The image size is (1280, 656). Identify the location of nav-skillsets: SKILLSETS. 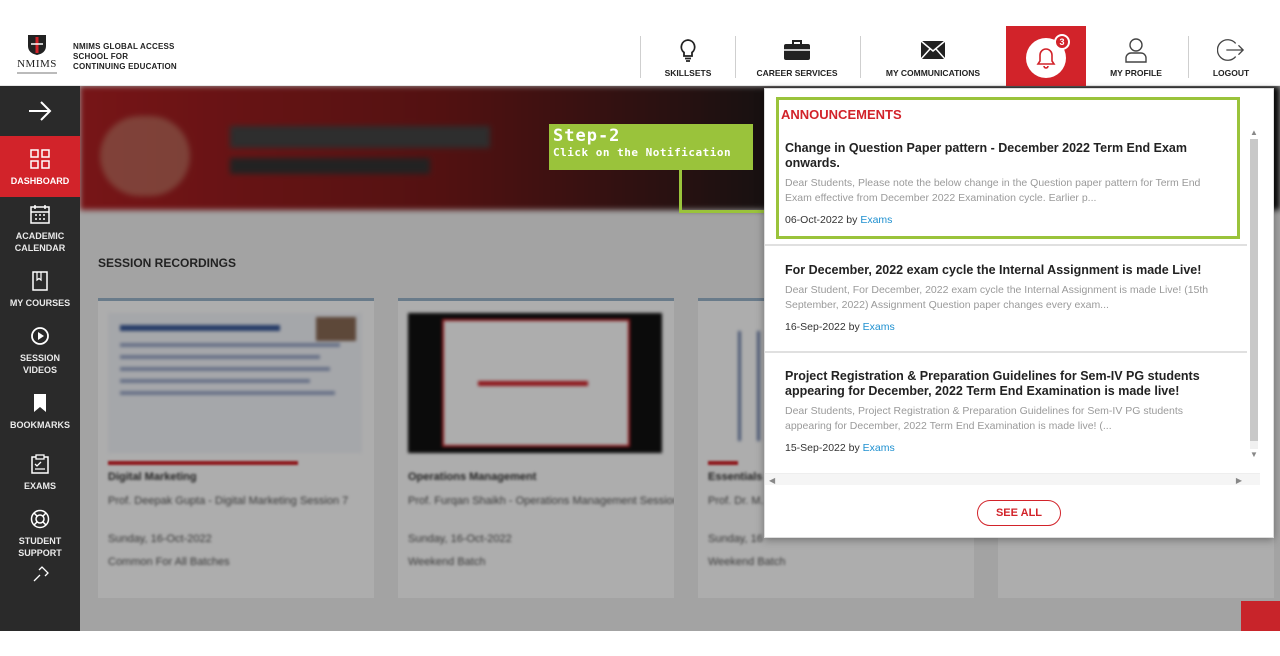
(688, 56).